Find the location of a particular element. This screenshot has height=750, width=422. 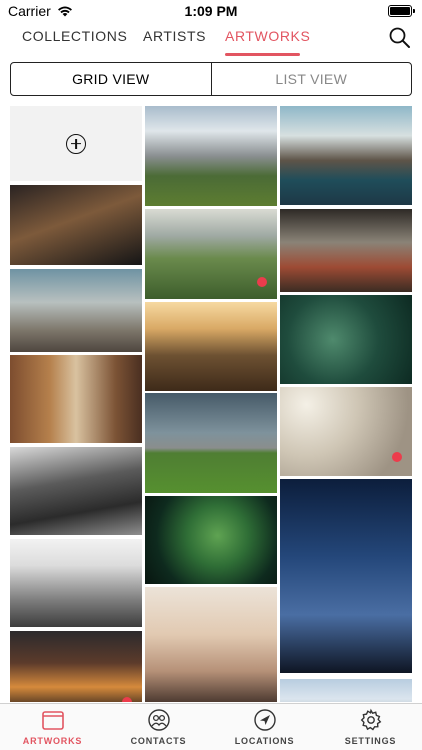

tab-collections: COLLECTIONS is located at coordinates (74, 36).